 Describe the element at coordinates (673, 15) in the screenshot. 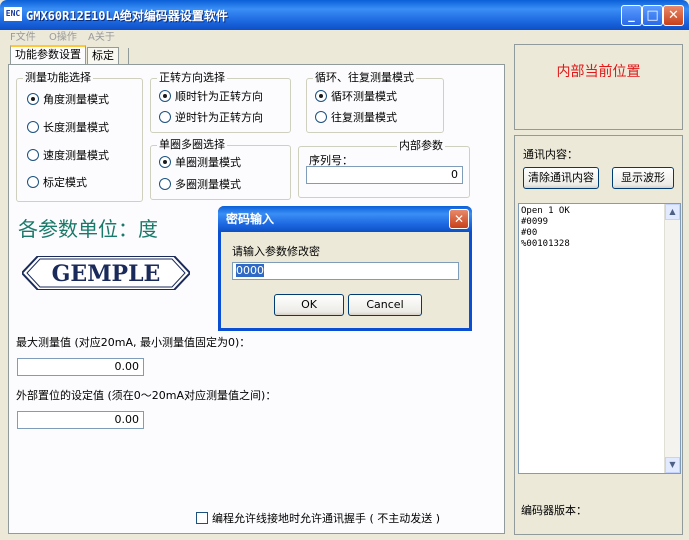

I see `close-button: ✕` at that location.